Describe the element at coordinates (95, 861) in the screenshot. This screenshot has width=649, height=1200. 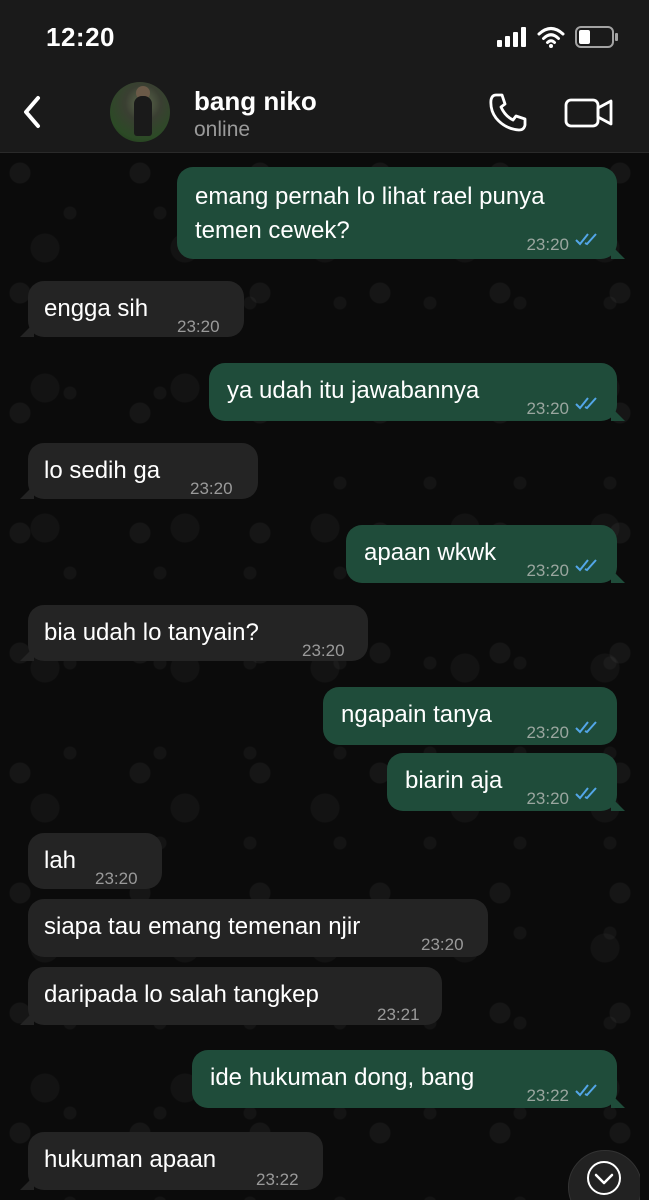
I see `message-incoming: lah 23:20` at that location.